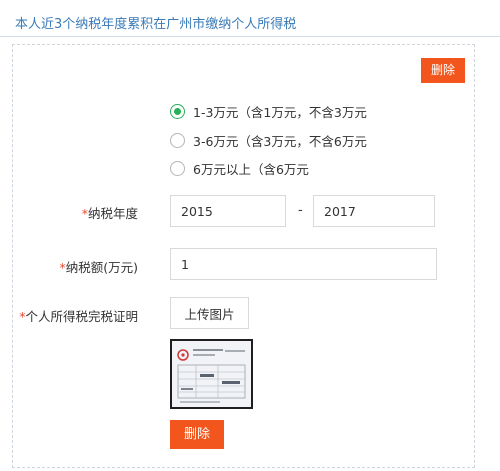  What do you see at coordinates (209, 313) in the screenshot?
I see `upload-image-button: 上传图片` at bounding box center [209, 313].